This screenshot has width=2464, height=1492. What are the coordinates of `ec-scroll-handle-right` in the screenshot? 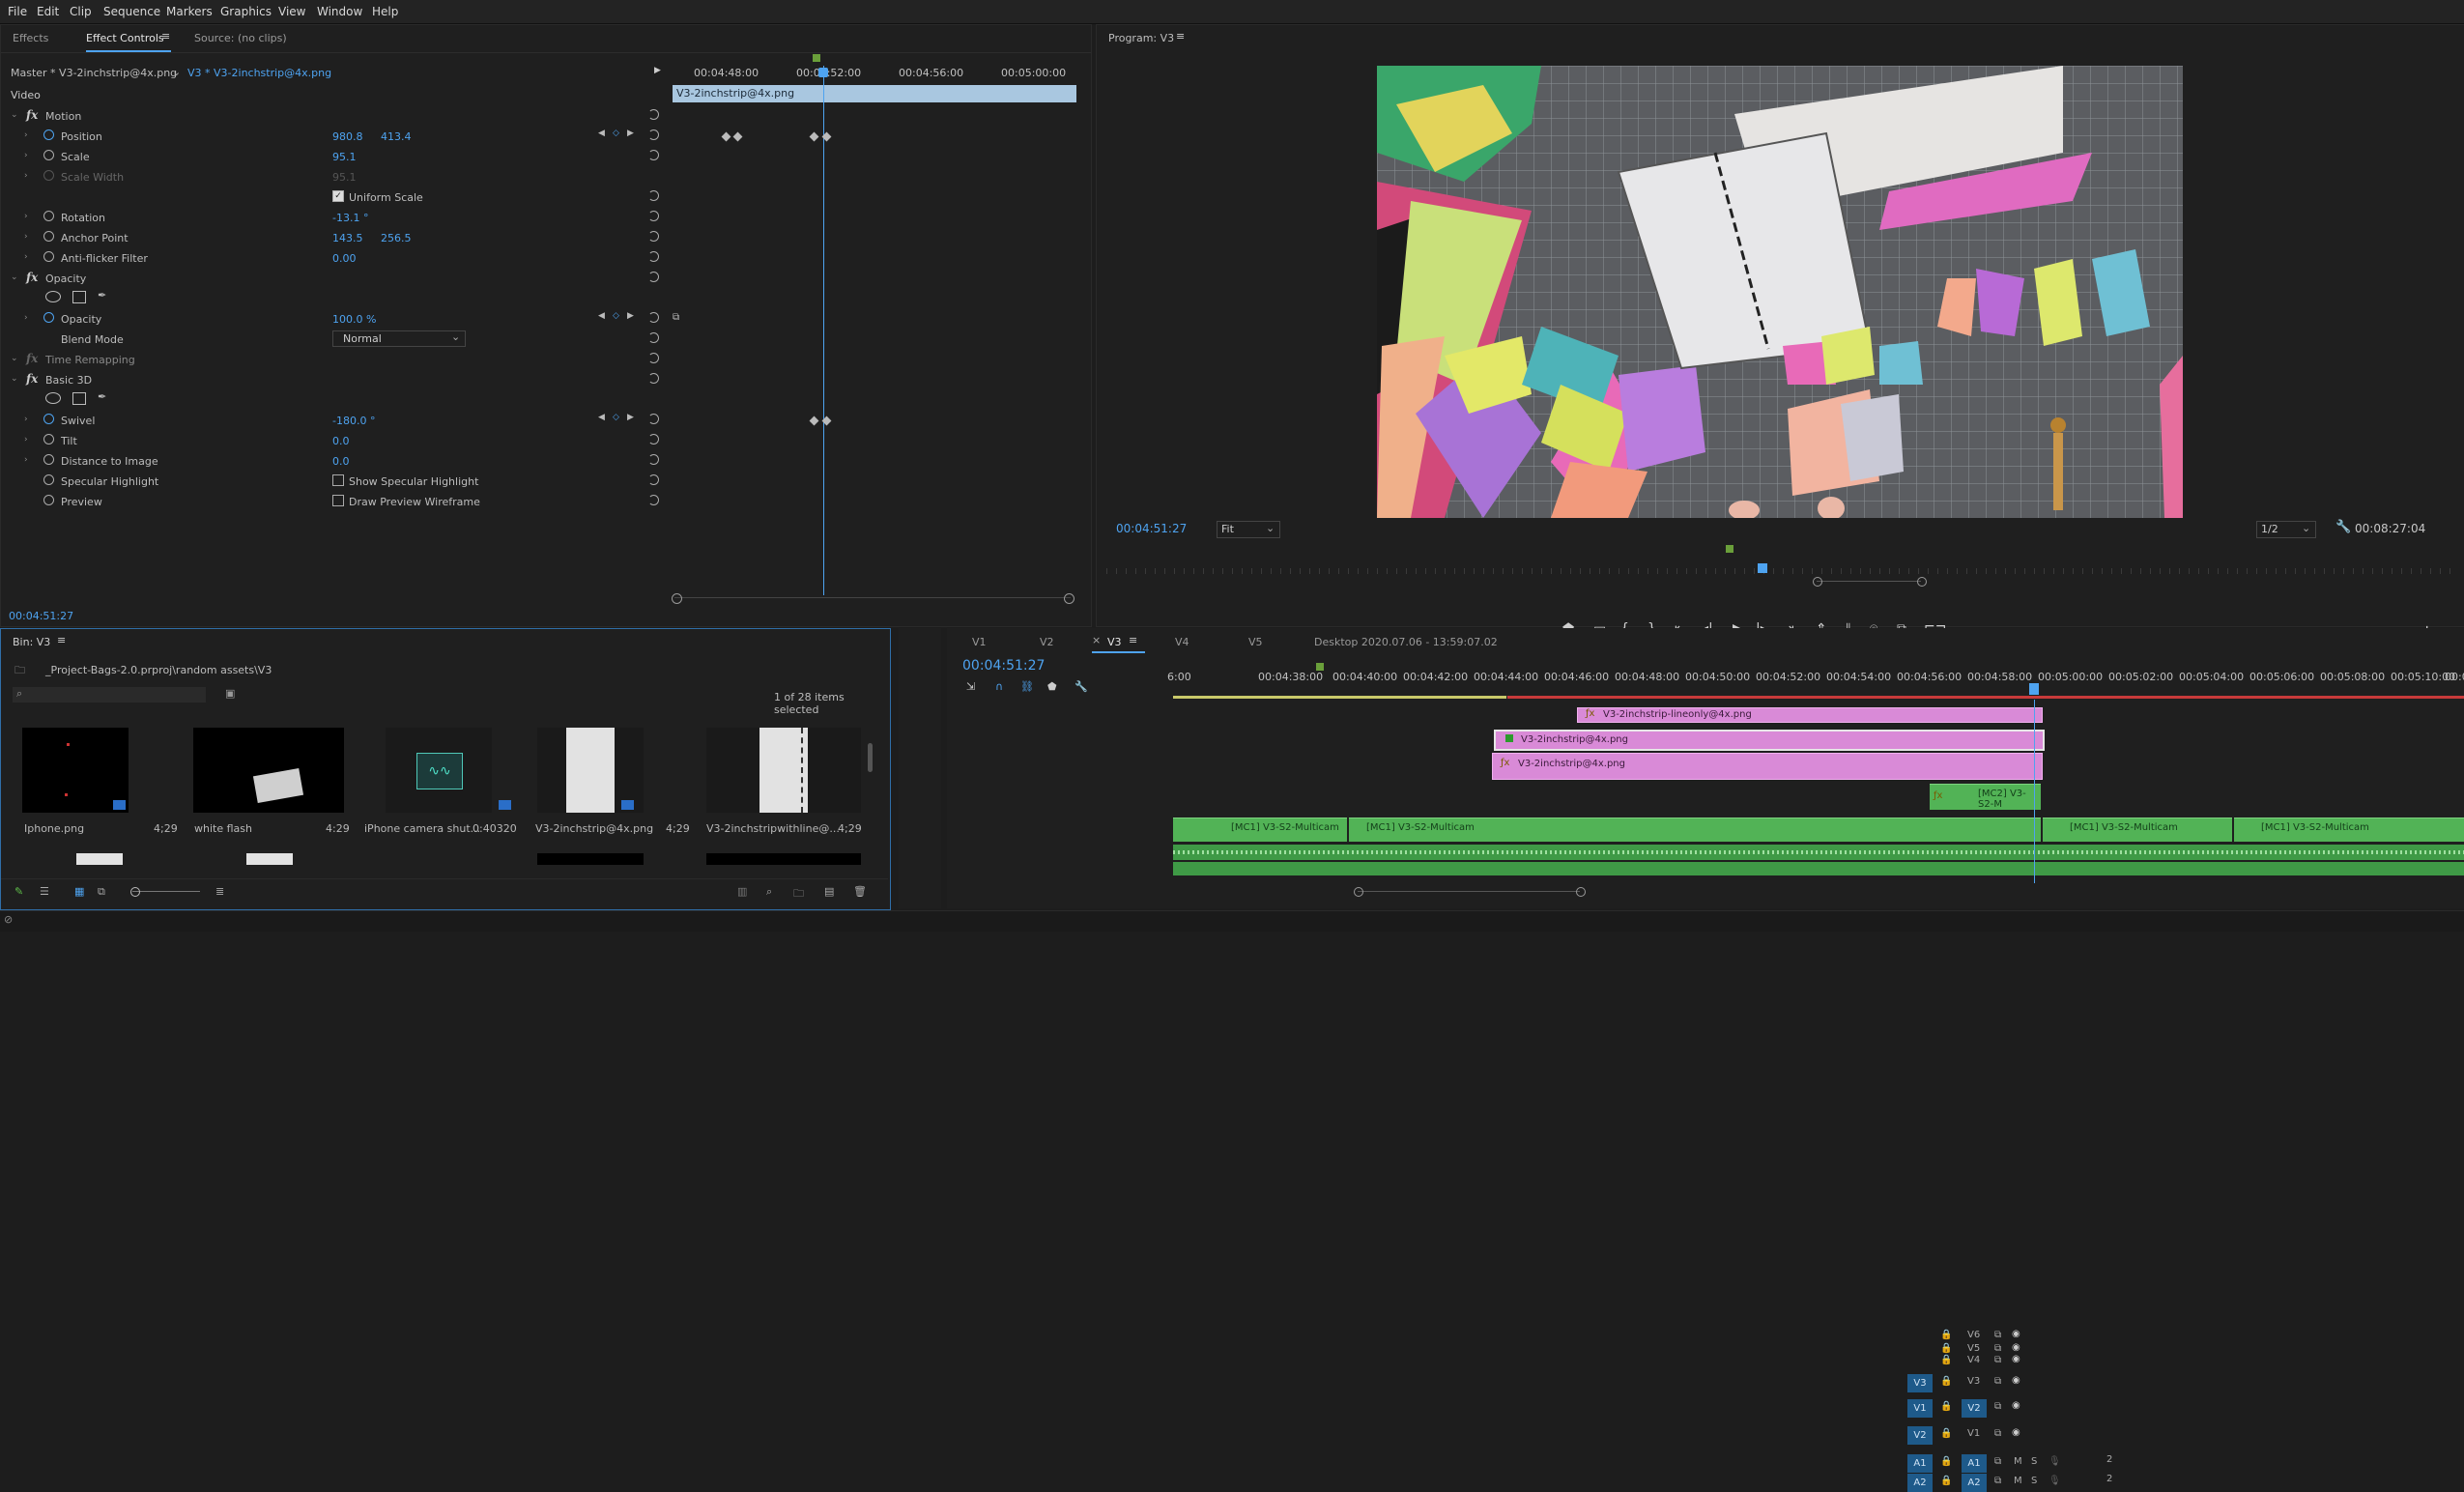 It's located at (1069, 598).